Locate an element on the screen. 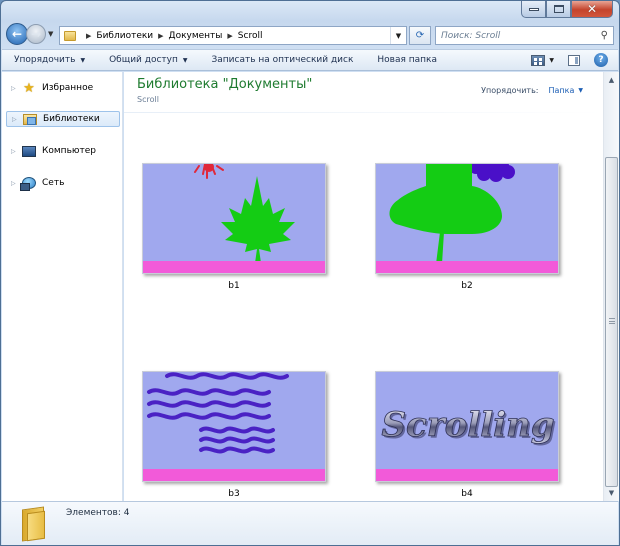  maple-leaf-image is located at coordinates (244, 213).